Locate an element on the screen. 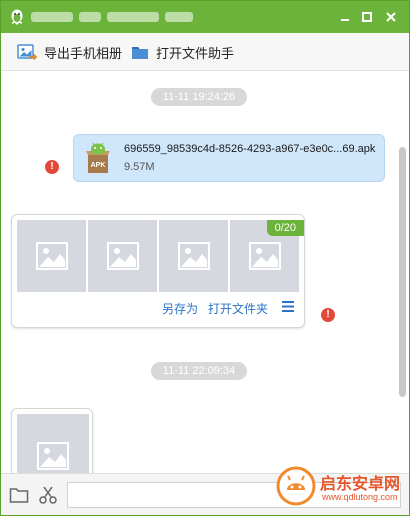  apk-file-icon: APK is located at coordinates (98, 157).